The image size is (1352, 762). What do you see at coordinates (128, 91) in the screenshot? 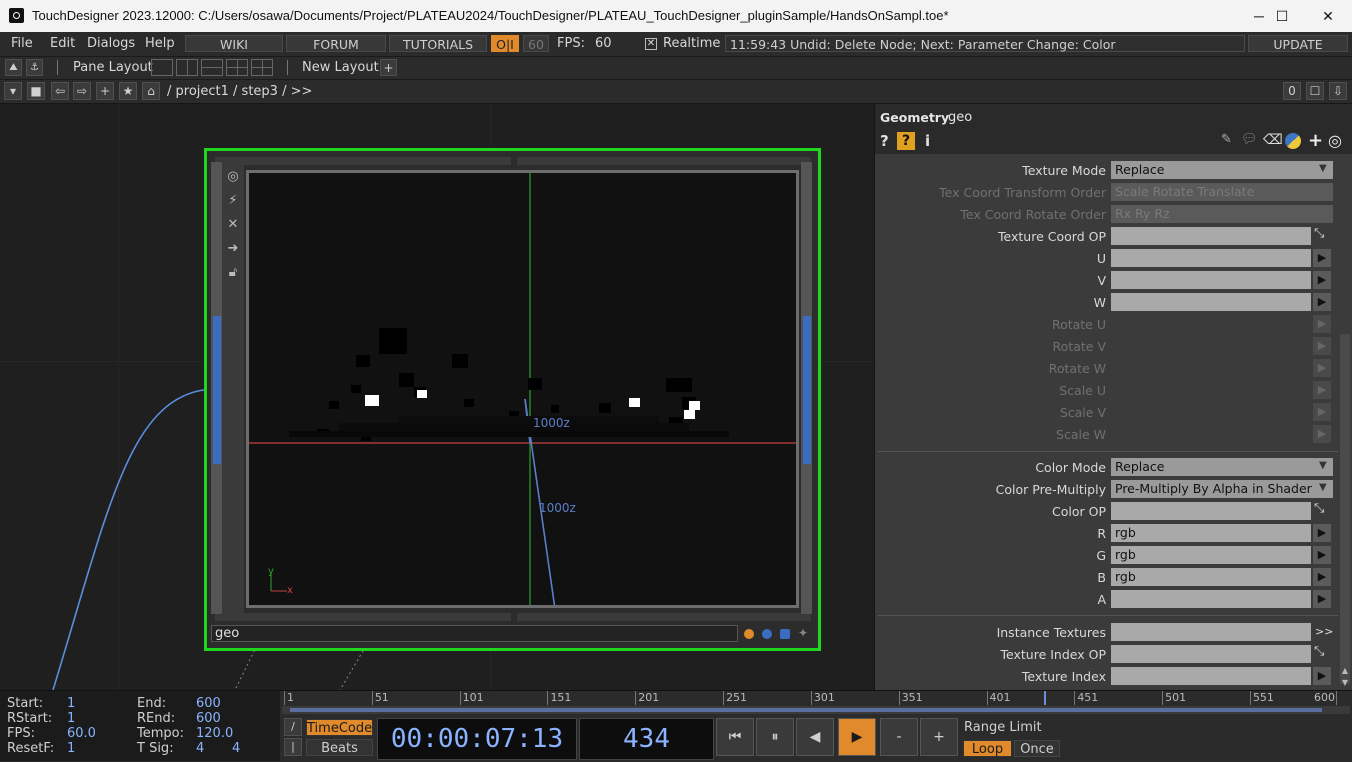
I see `bookmark-star-icon: ★` at bounding box center [128, 91].